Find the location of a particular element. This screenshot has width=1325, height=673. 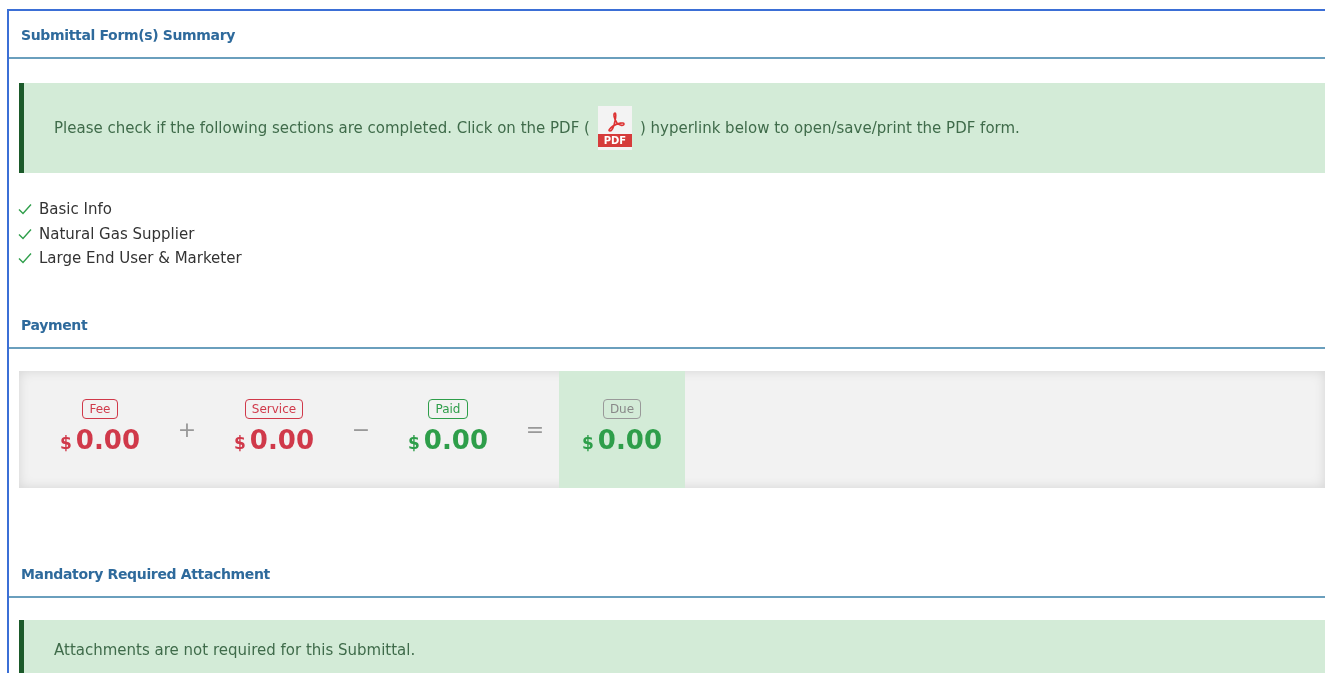

operator-symbol: + is located at coordinates (187, 429).